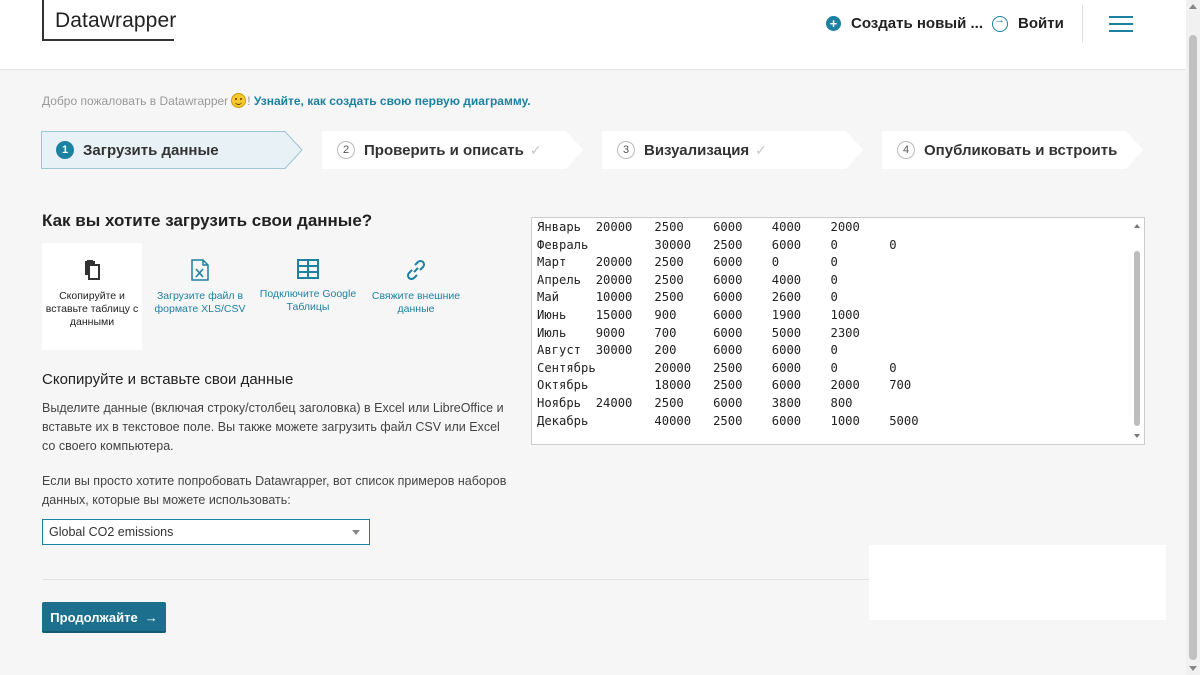 This screenshot has height=675, width=1200. What do you see at coordinates (135, 101) in the screenshot?
I see `welcome-text: Добро пожаловать в Datawrapper` at bounding box center [135, 101].